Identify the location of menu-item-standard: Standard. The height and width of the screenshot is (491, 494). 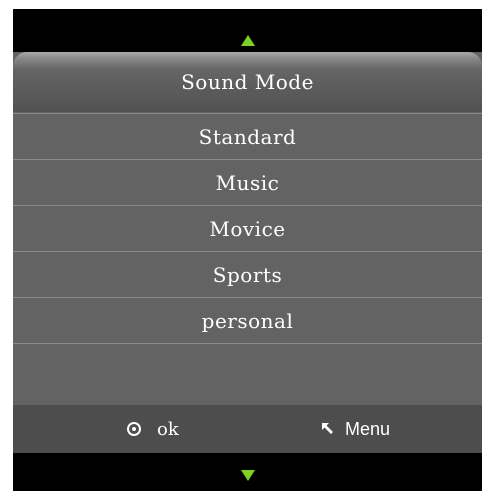
(247, 136).